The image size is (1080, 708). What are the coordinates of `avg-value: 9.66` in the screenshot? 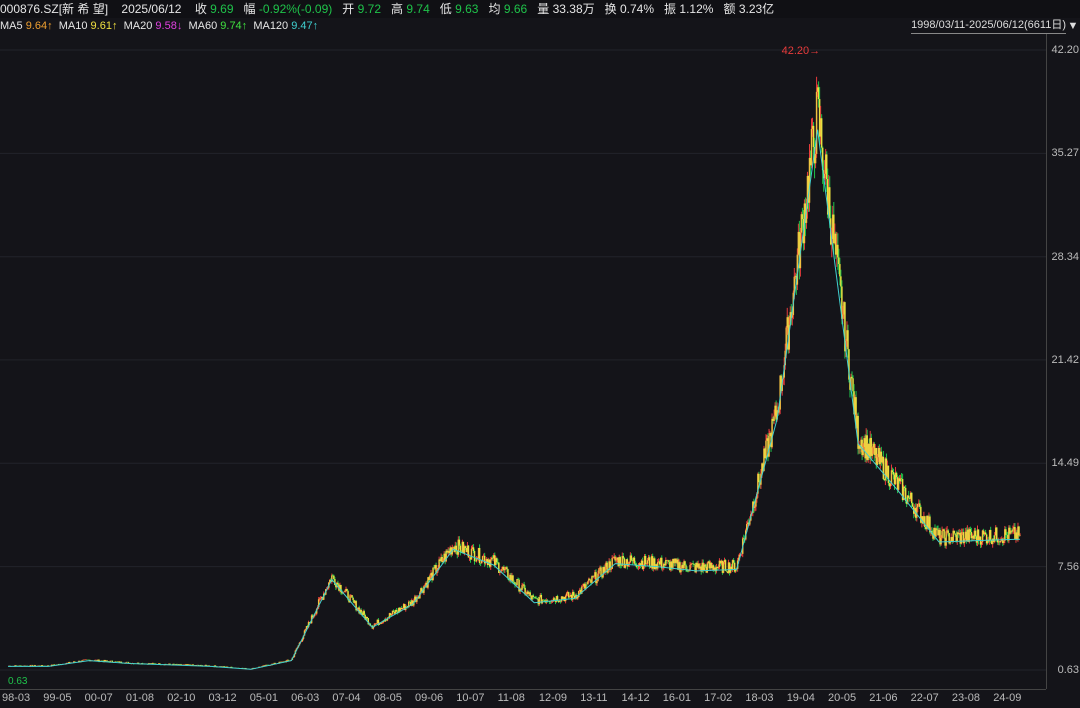 It's located at (515, 9).